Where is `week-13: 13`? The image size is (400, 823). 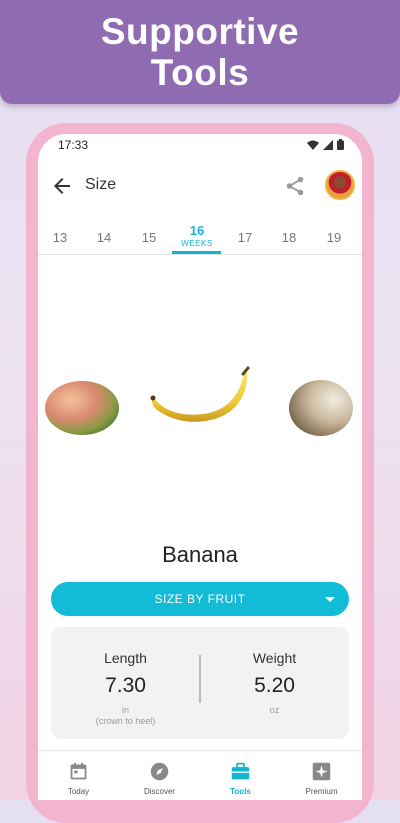
week-13: 13 is located at coordinates (60, 237).